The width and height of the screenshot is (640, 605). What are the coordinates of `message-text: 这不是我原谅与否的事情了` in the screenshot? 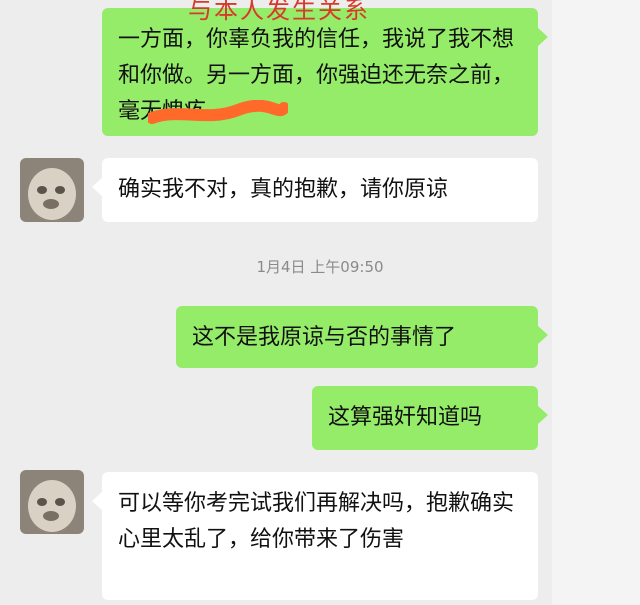 It's located at (324, 337).